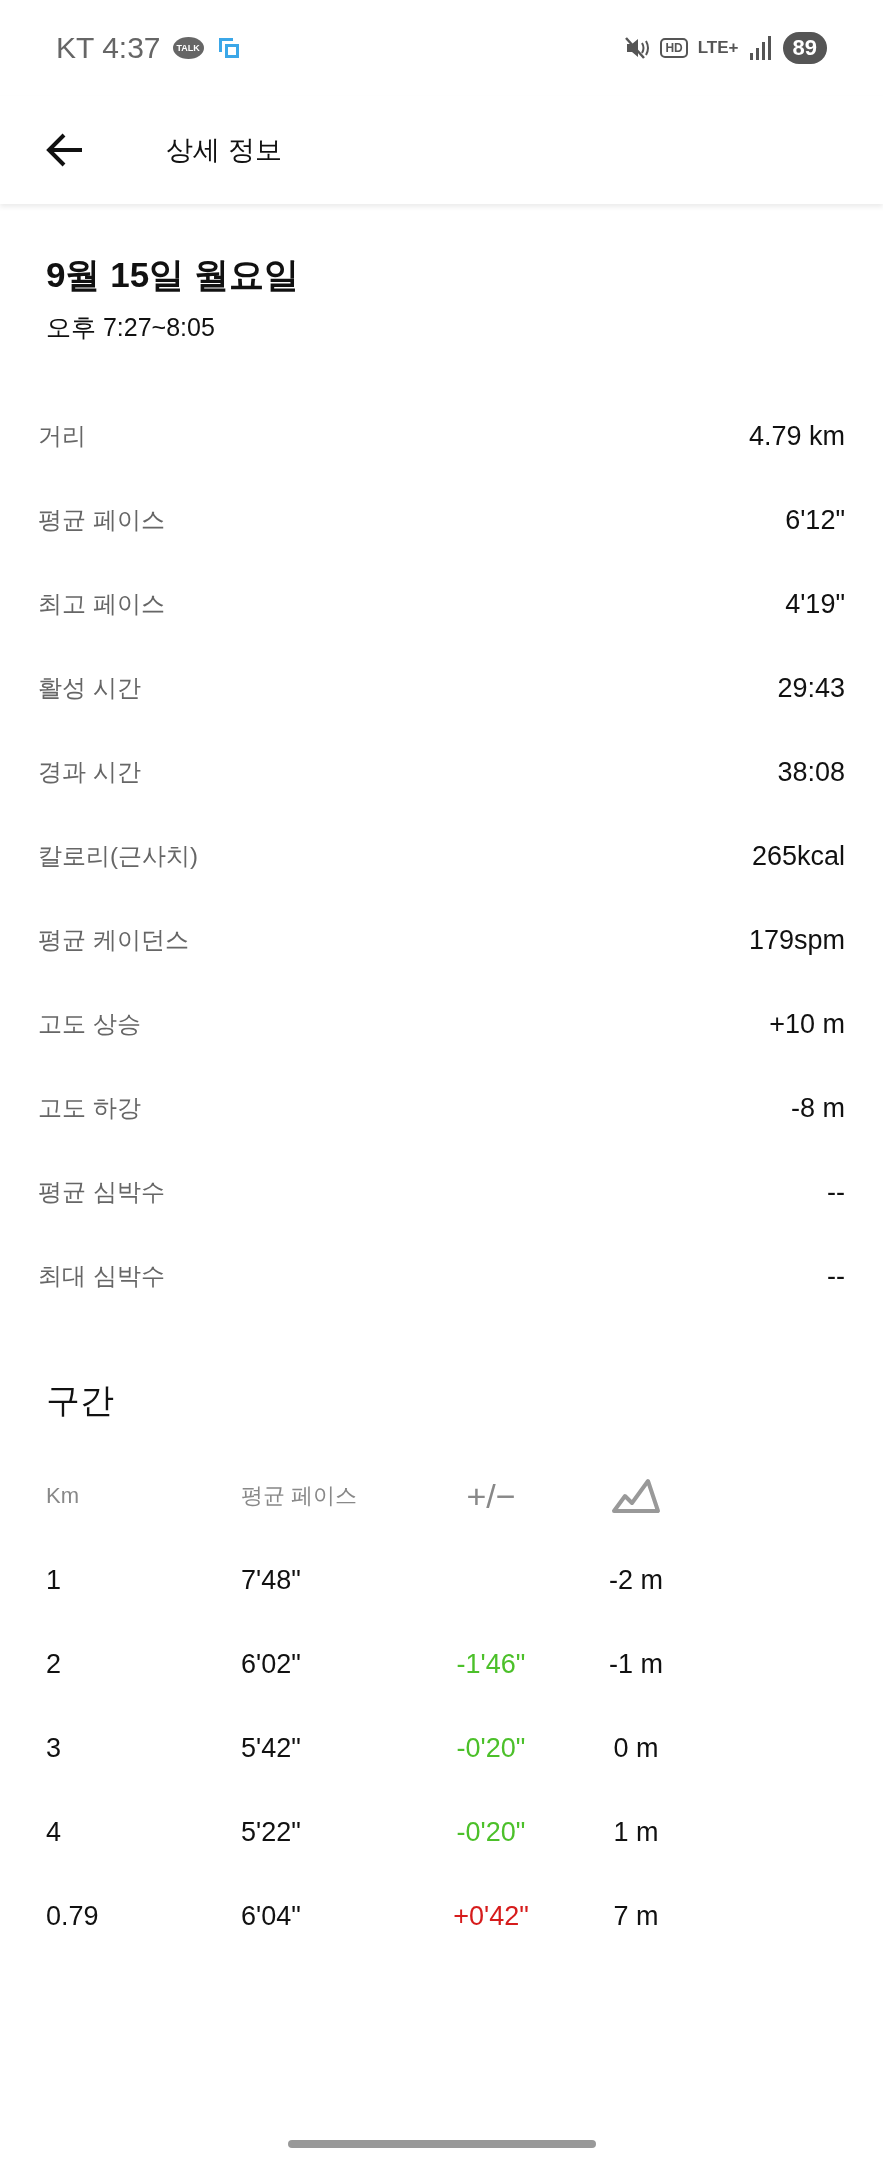  Describe the element at coordinates (636, 1664) in the screenshot. I see `elevation-cell: -1 m` at that location.